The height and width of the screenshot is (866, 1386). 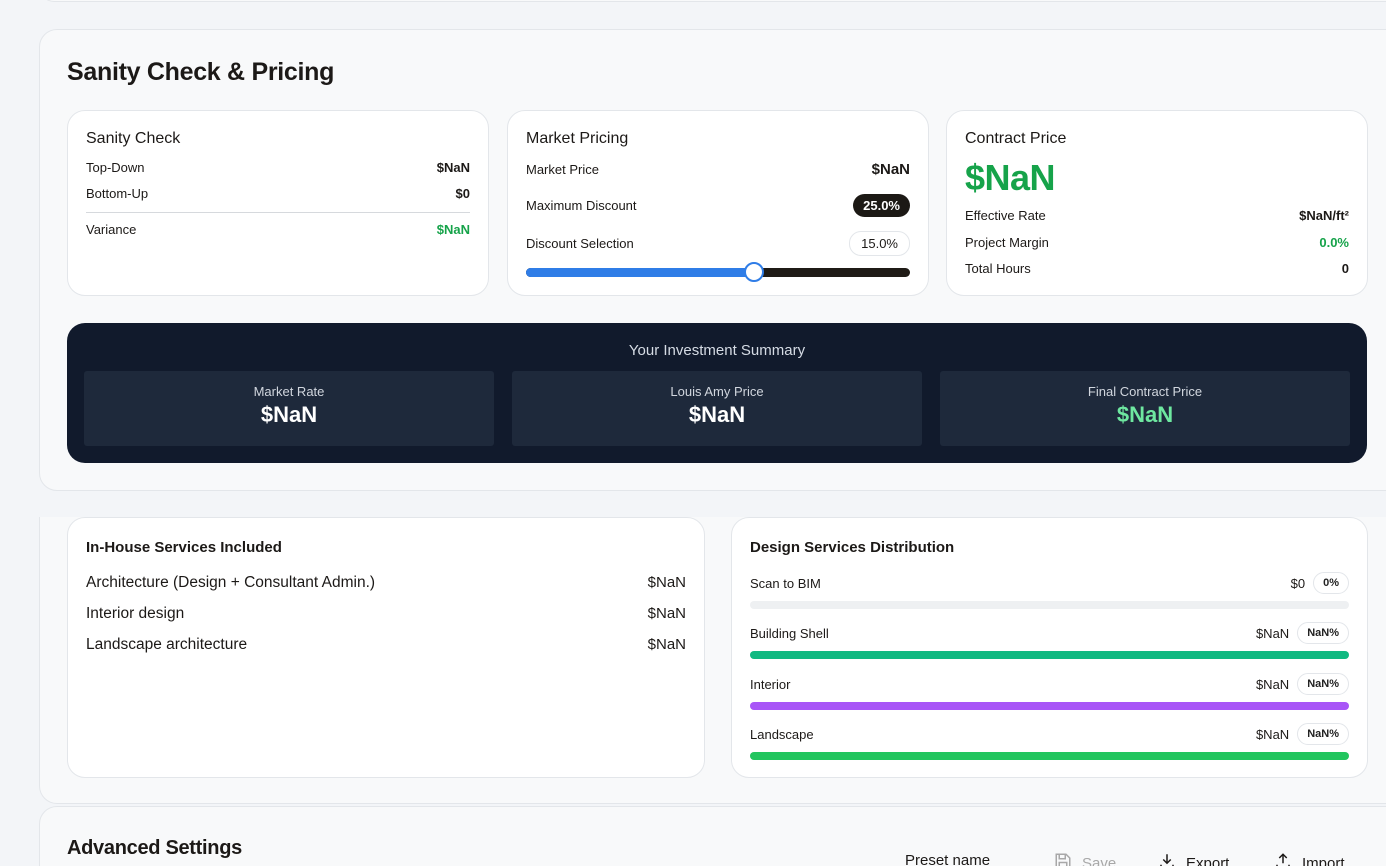 What do you see at coordinates (1063, 859) in the screenshot?
I see `save-icon` at bounding box center [1063, 859].